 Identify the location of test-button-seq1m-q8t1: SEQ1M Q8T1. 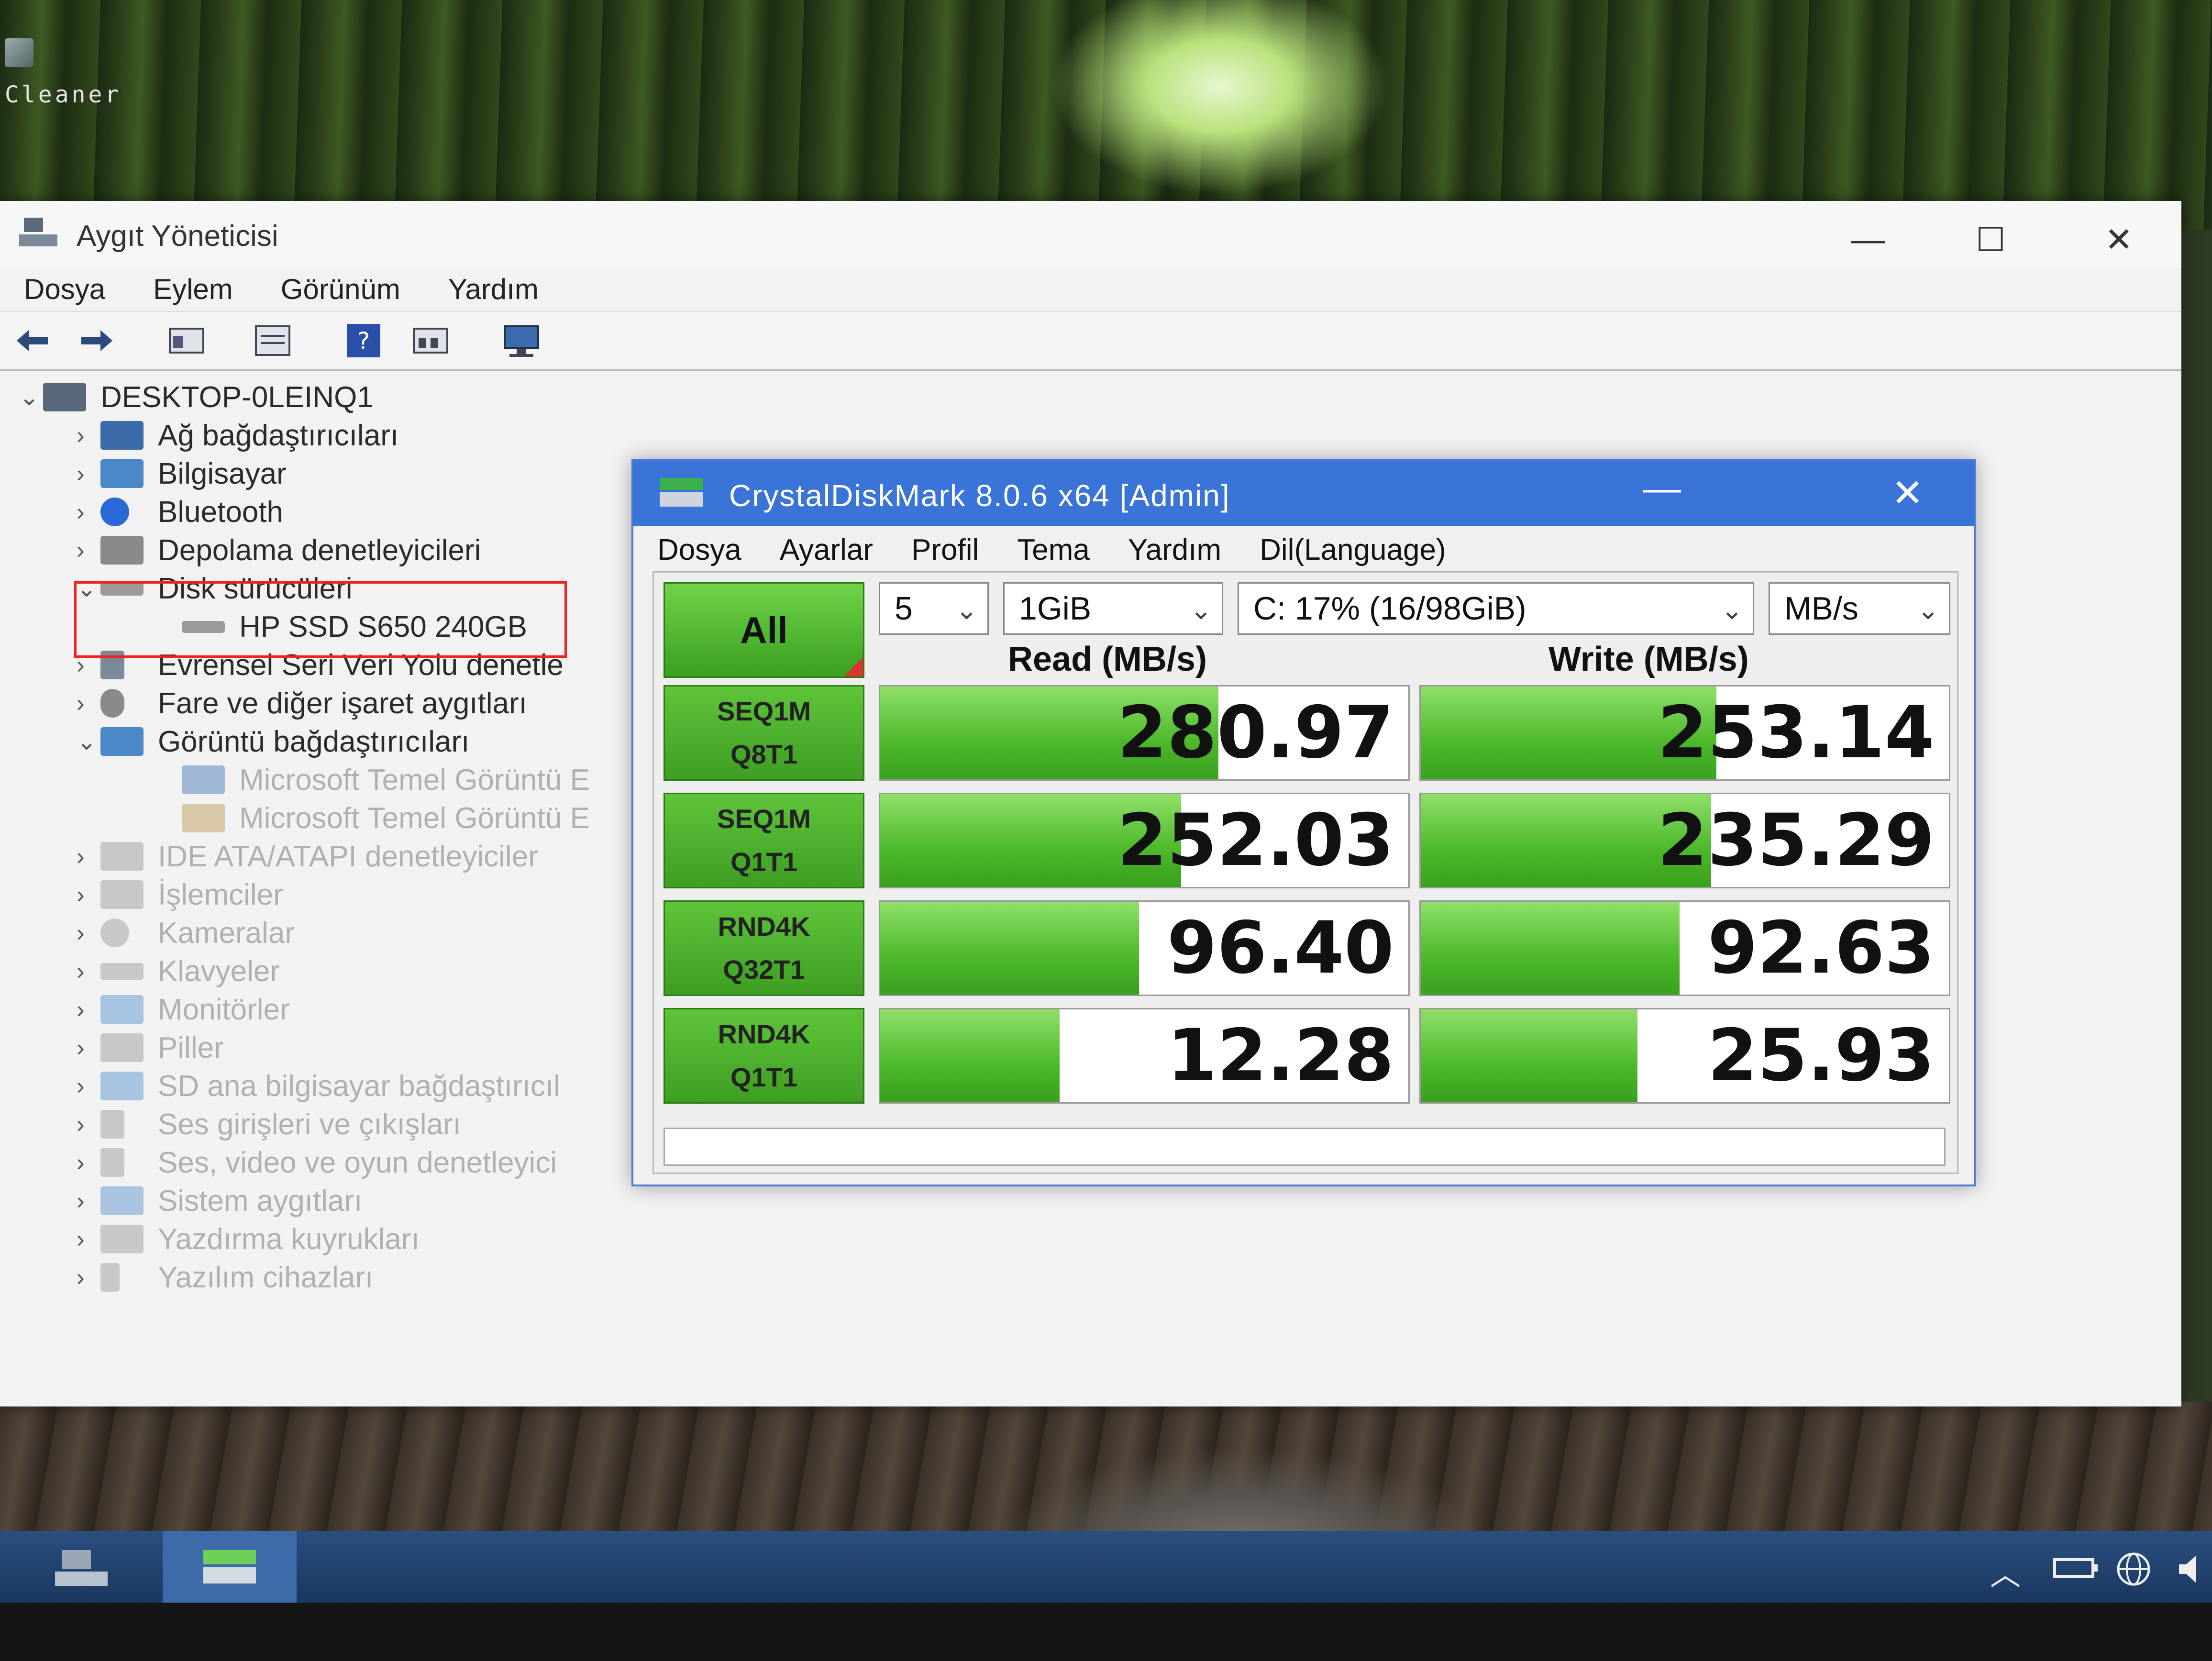
(764, 733).